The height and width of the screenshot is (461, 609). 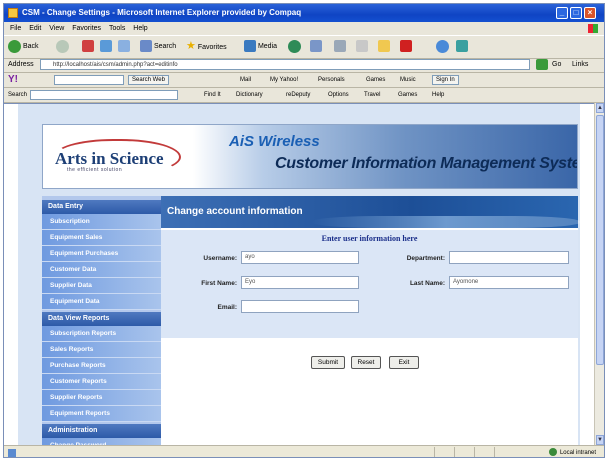 What do you see at coordinates (21, 64) in the screenshot?
I see `address-label: Address` at bounding box center [21, 64].